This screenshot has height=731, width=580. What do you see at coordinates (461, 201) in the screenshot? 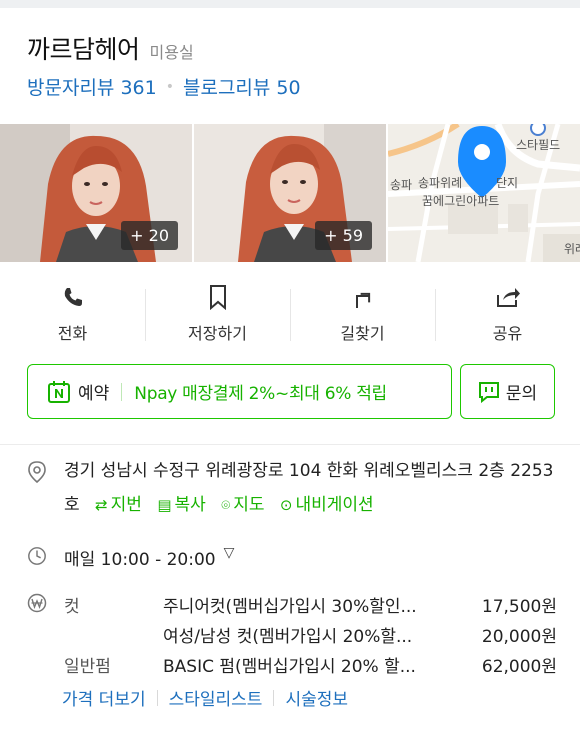
I see `map-label: 꿈에그린아파트` at bounding box center [461, 201].